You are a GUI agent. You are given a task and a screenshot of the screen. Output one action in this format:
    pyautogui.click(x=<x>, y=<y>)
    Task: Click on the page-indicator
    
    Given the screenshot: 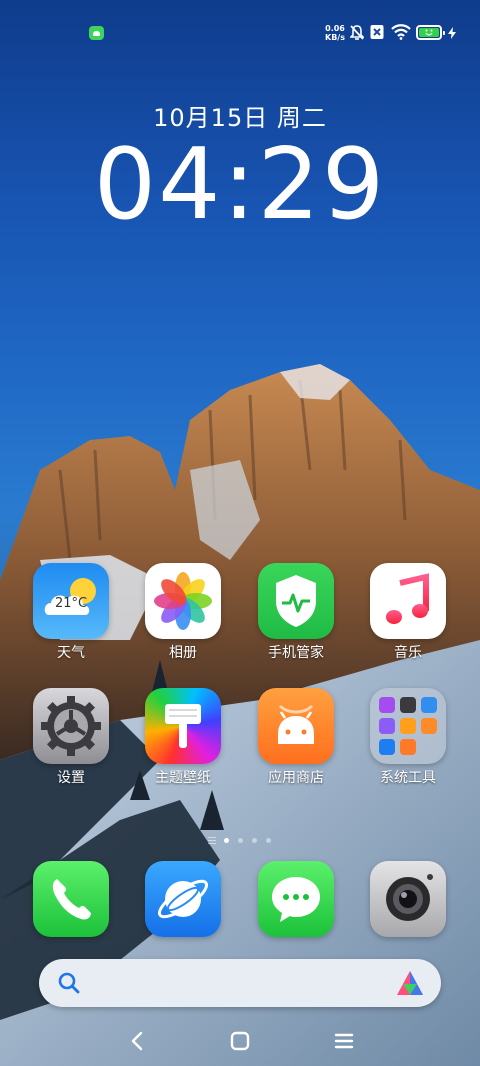 What is the action you would take?
    pyautogui.click(x=240, y=841)
    